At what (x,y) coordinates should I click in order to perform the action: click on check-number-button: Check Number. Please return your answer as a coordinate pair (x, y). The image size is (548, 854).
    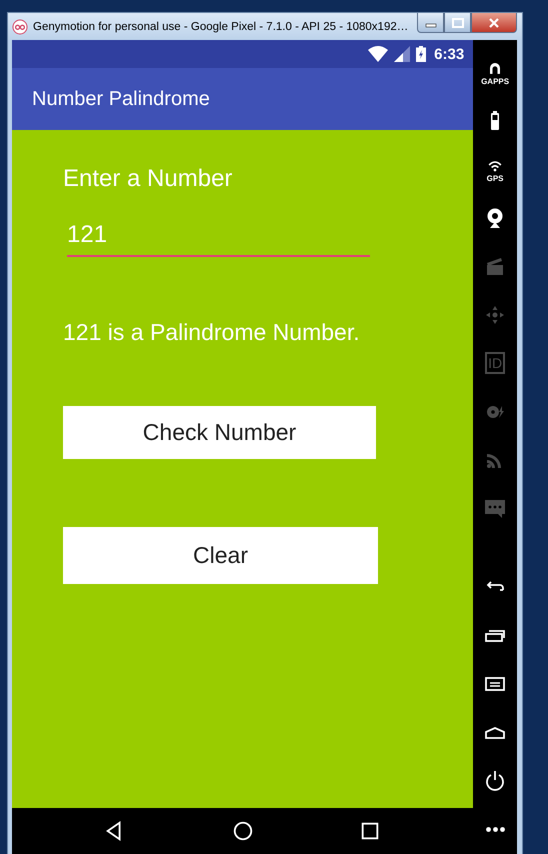
    Looking at the image, I should click on (219, 432).